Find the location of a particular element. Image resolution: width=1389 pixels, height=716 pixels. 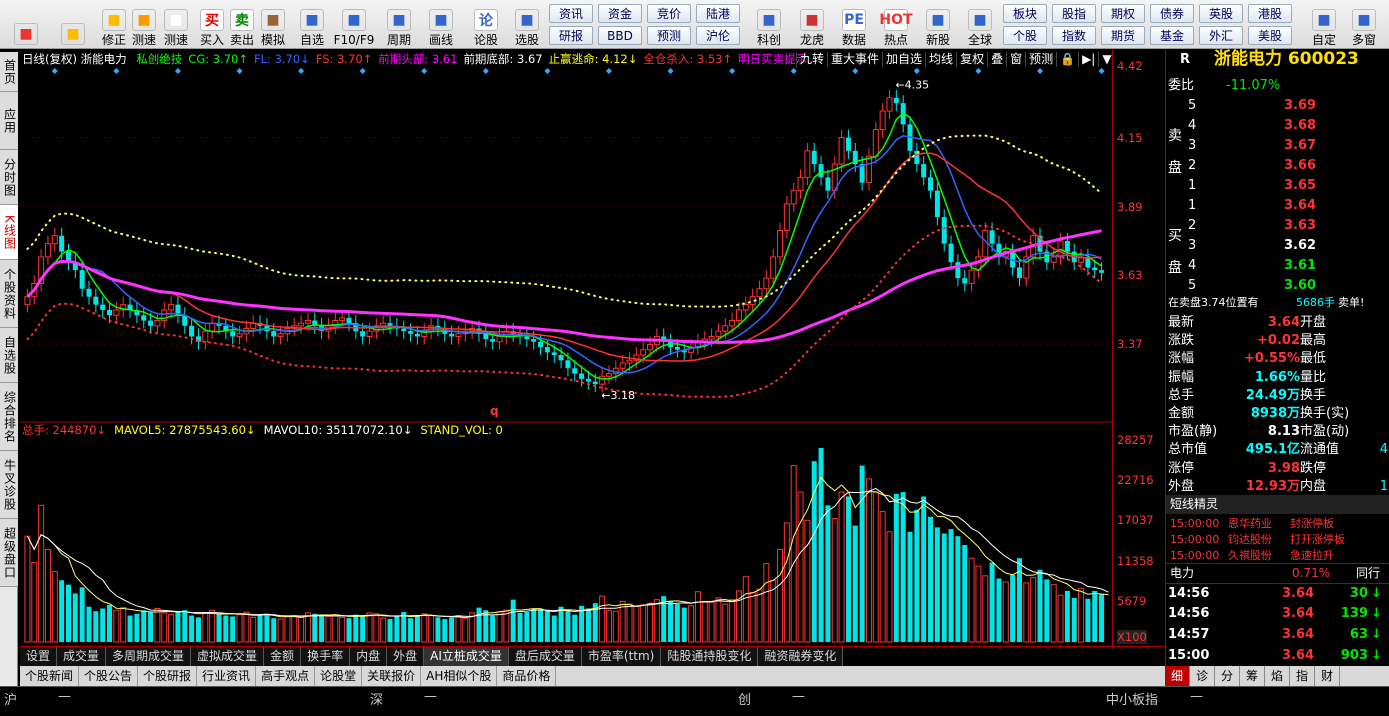

news-tab-3: 行业资讯 is located at coordinates (227, 676).